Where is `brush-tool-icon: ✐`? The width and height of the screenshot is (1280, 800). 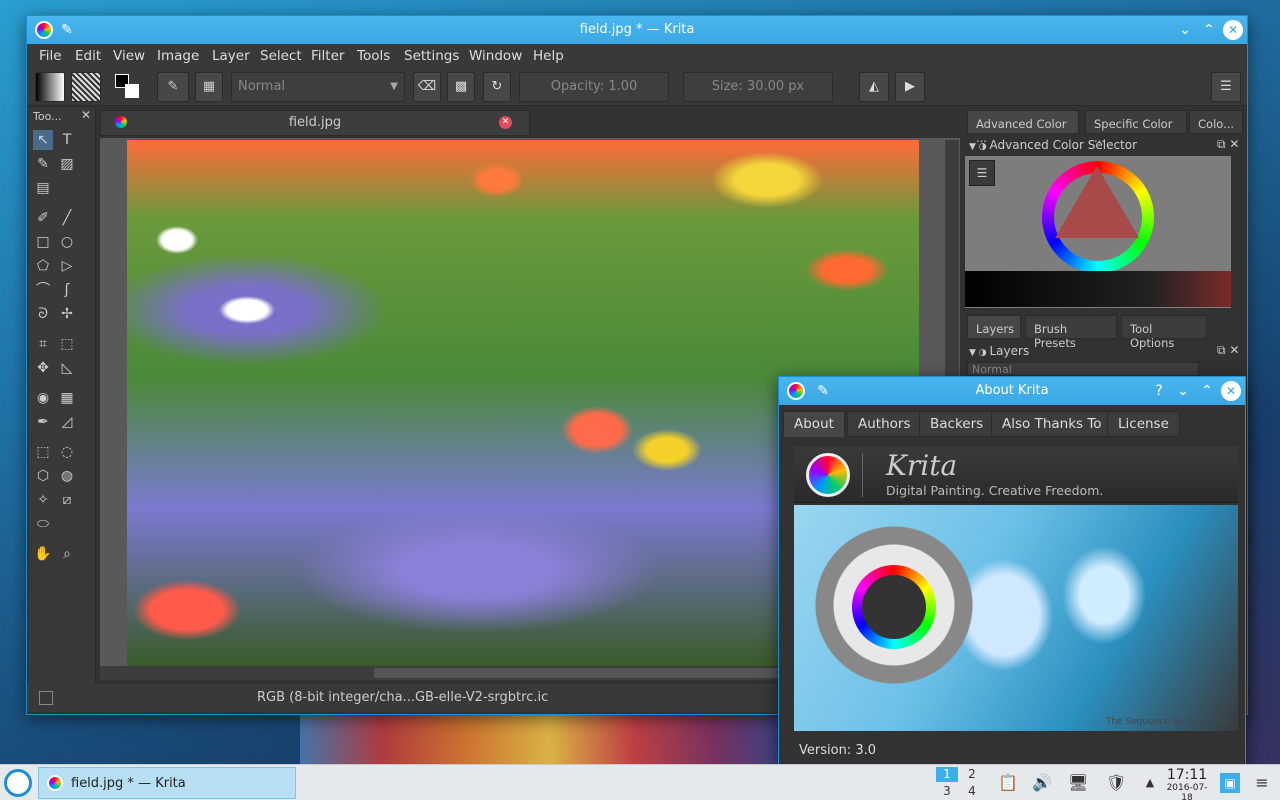
brush-tool-icon: ✐ is located at coordinates (43, 218).